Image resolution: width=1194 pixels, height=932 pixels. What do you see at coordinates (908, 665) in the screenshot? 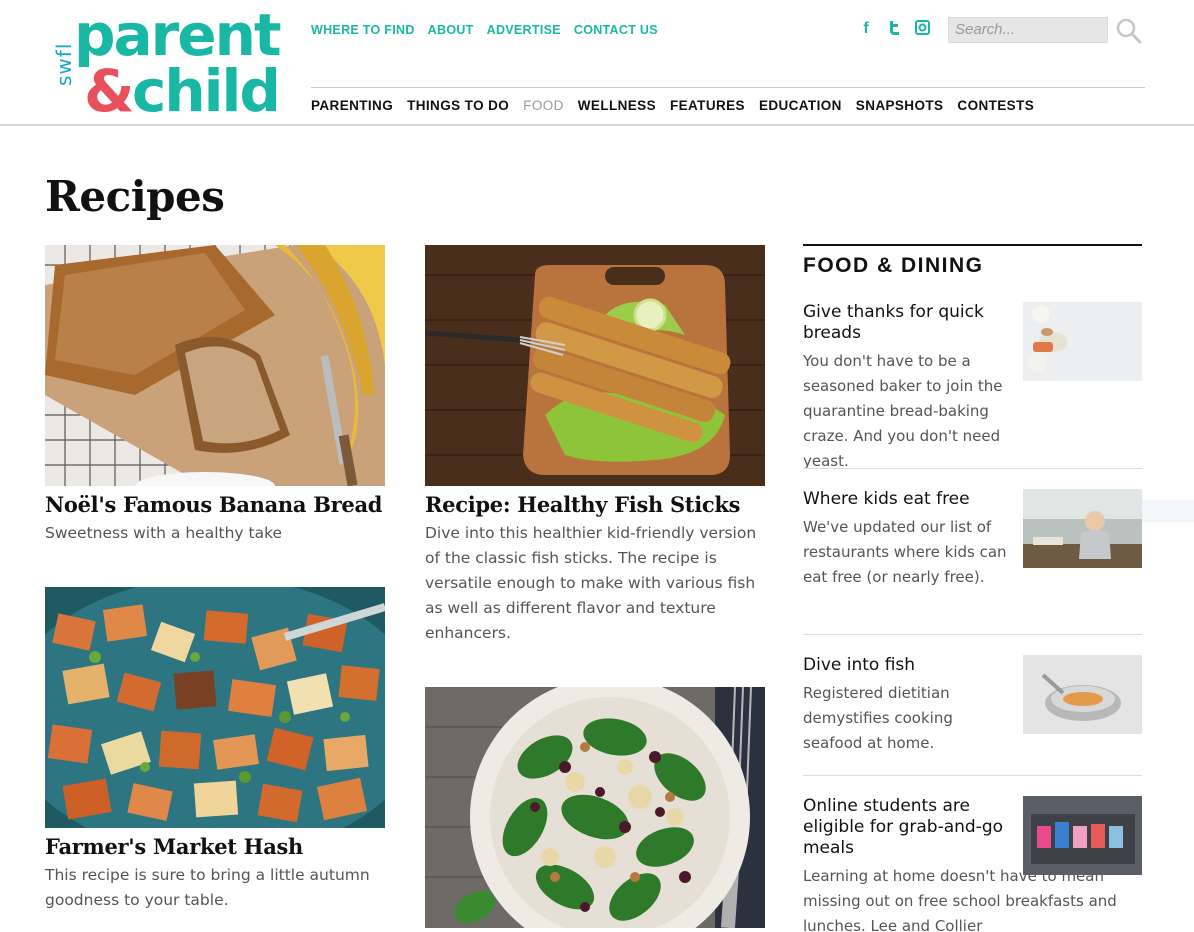
I see `sidebar-item-title: Dive into fish` at bounding box center [908, 665].